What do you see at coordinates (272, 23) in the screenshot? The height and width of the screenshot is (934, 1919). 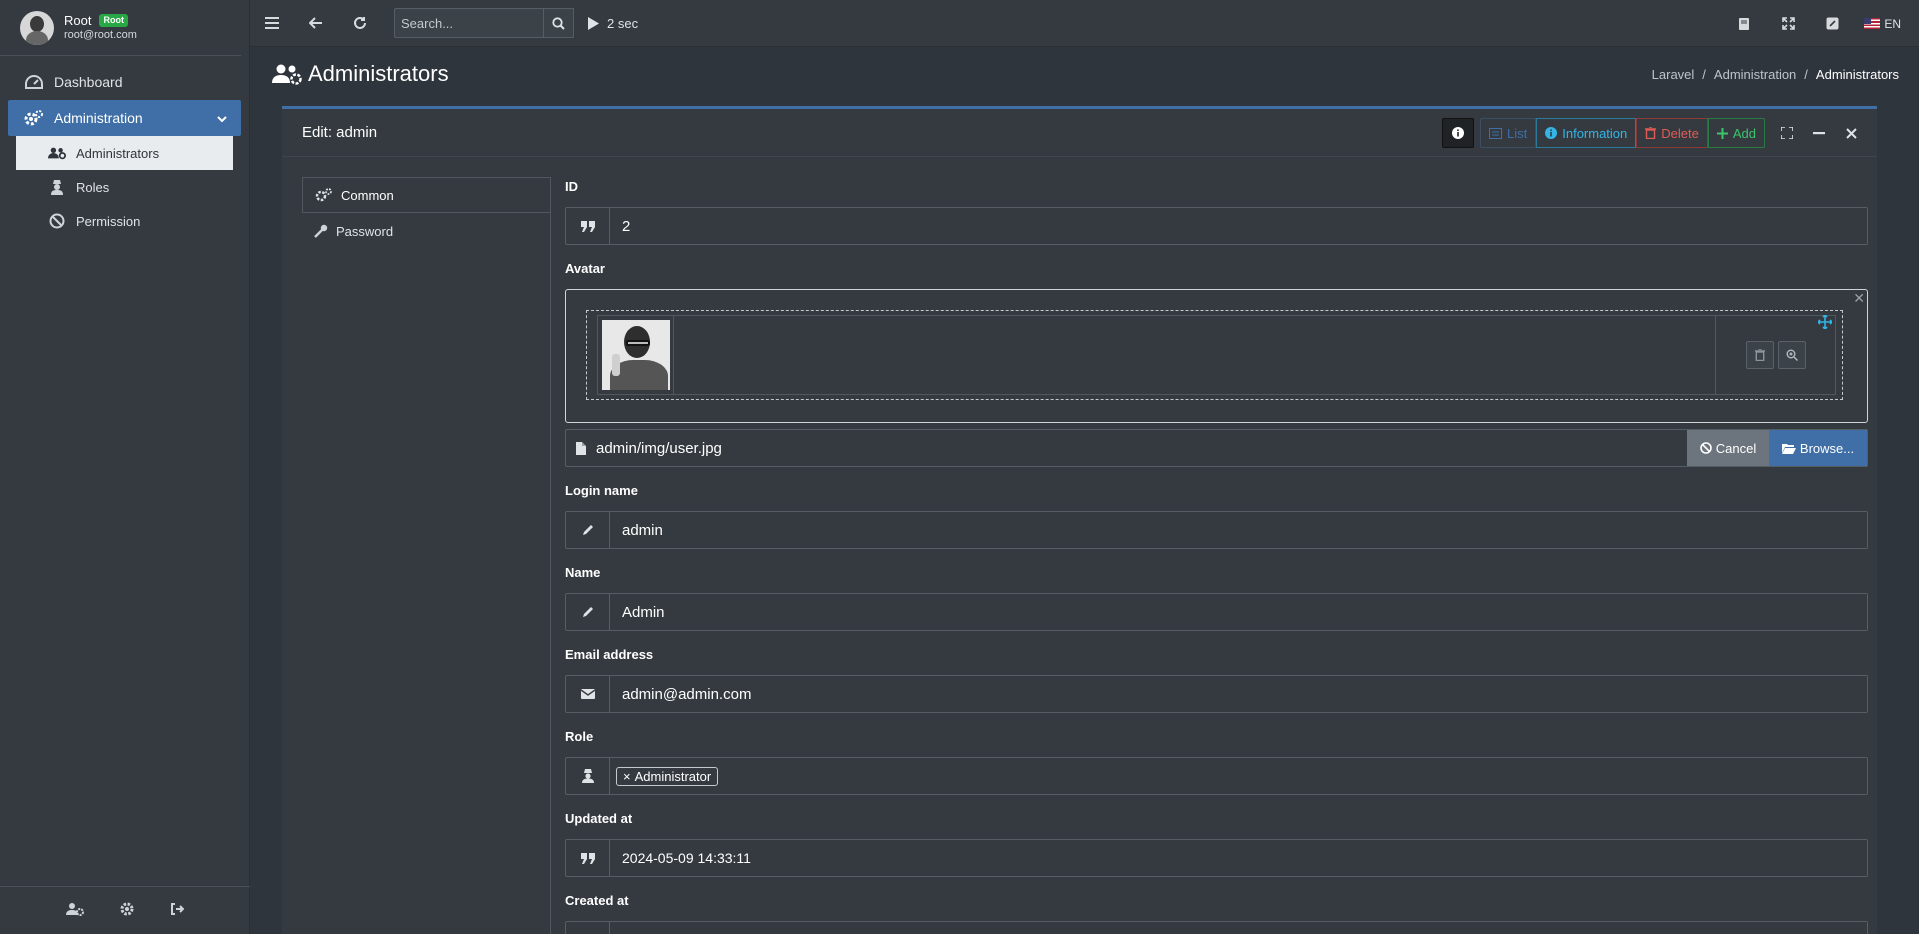 I see `menu-toggle-icon` at bounding box center [272, 23].